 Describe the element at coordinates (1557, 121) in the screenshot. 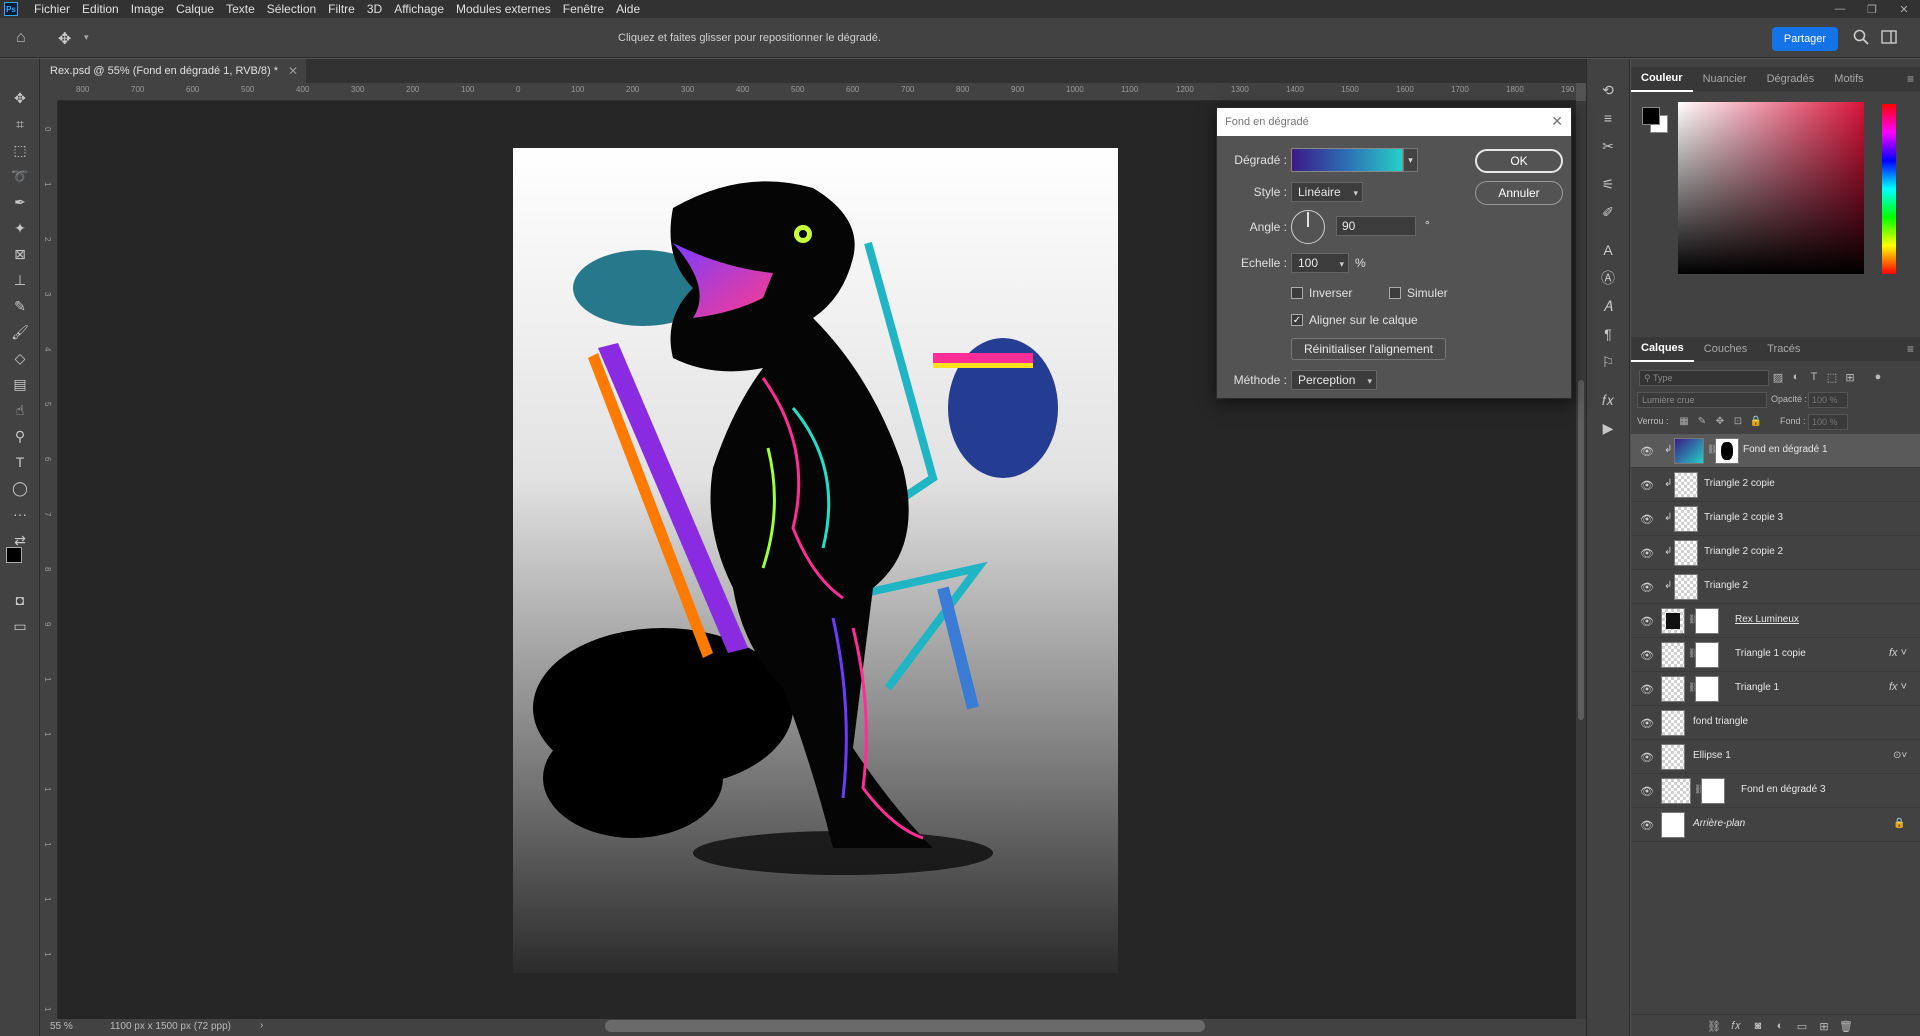

I see `close-icon: ✕` at that location.